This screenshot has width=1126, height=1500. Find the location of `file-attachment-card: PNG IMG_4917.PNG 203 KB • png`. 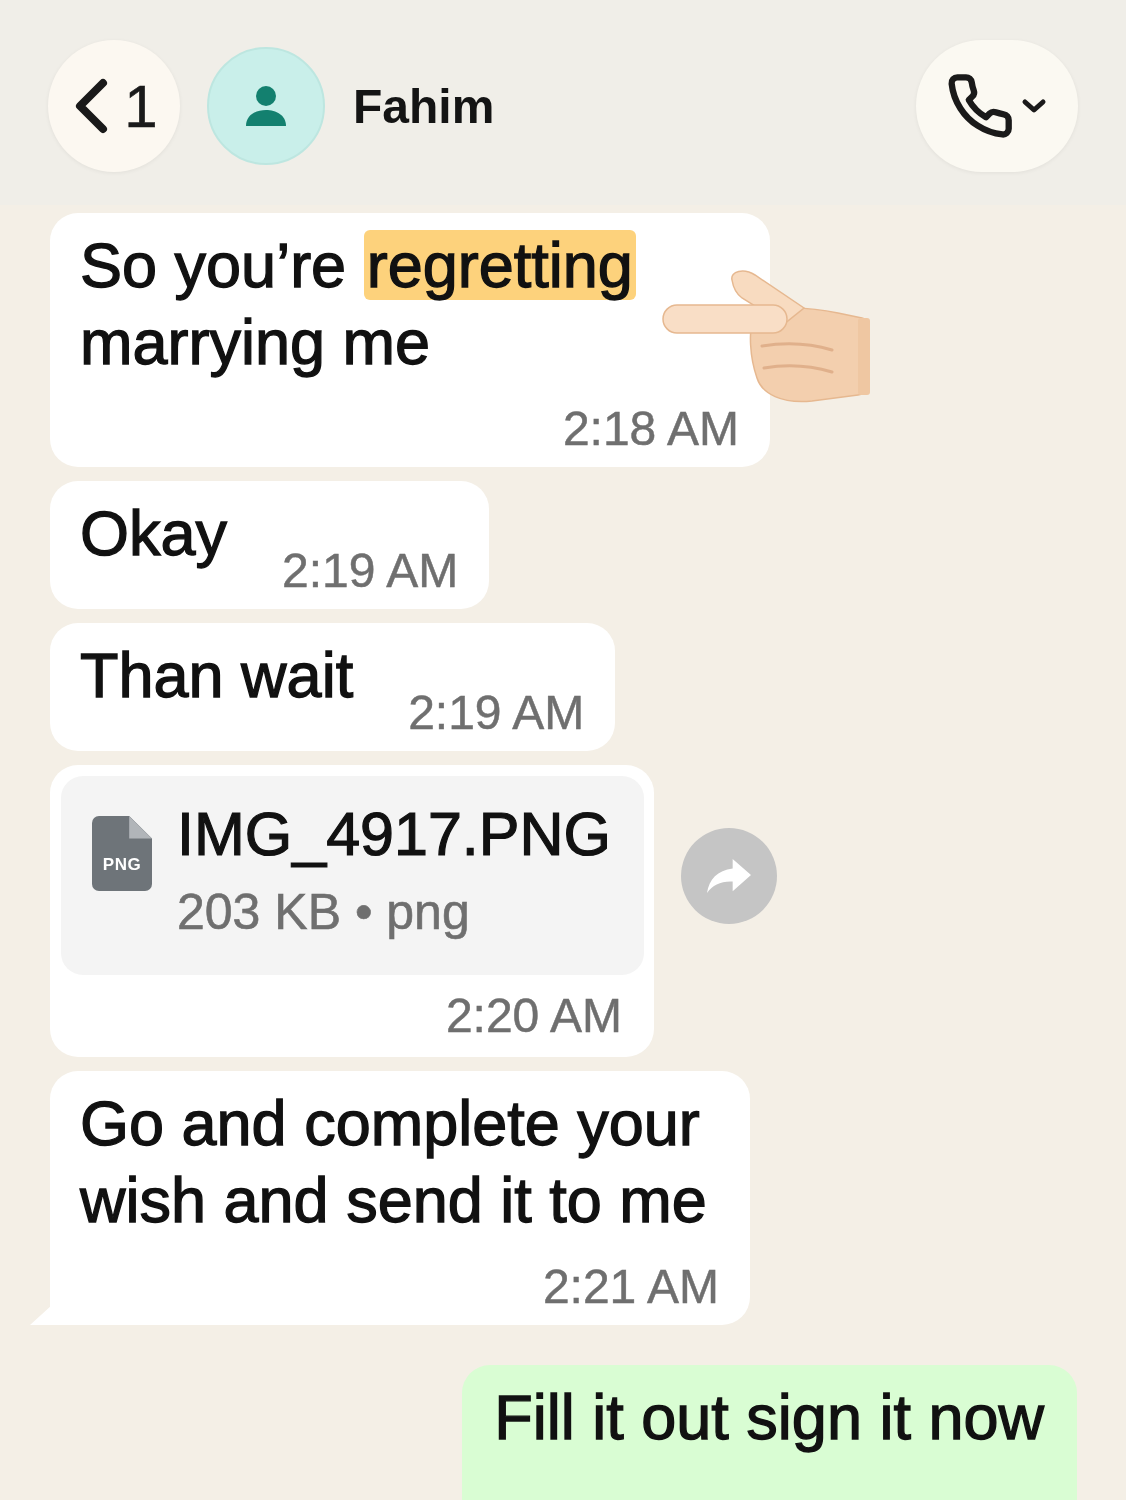

file-attachment-card: PNG IMG_4917.PNG 203 KB • png is located at coordinates (352, 875).